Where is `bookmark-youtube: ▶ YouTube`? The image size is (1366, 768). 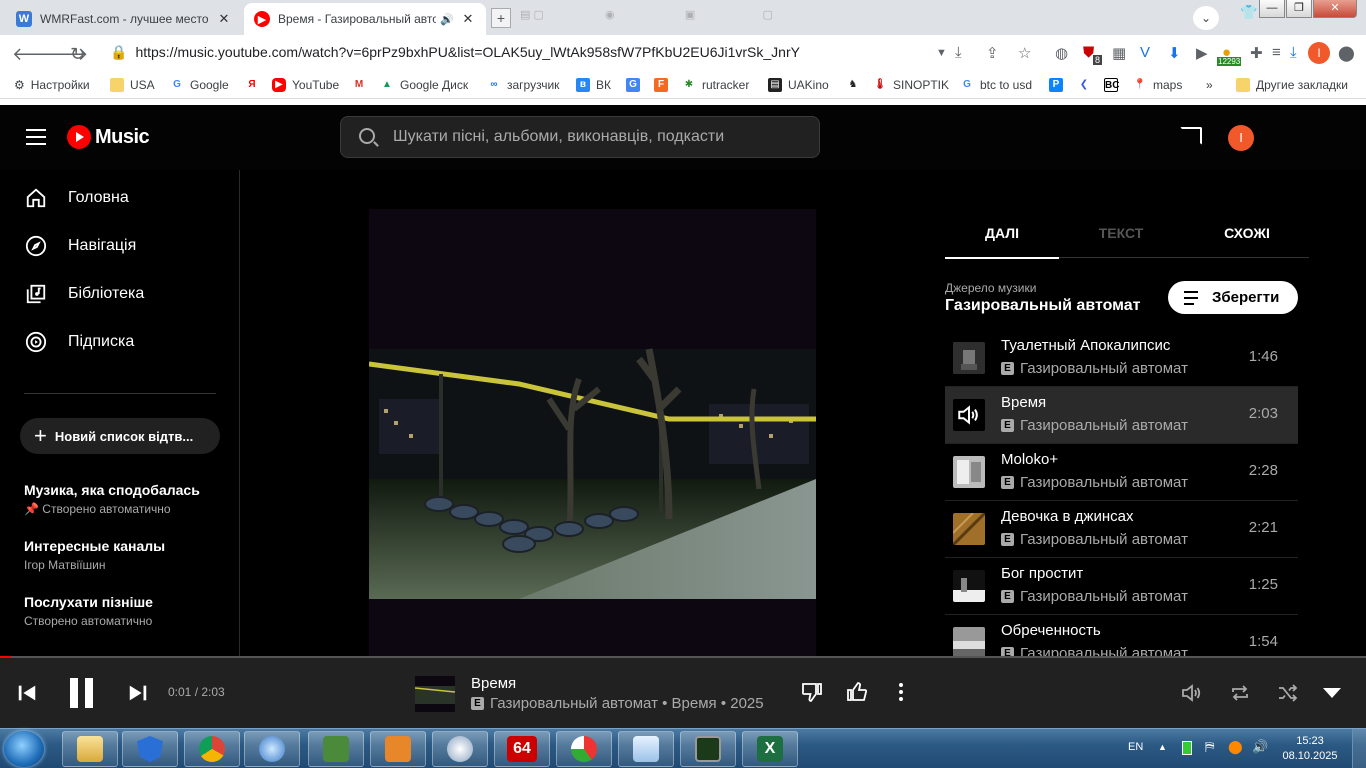
bookmark-youtube: ▶ YouTube is located at coordinates (305, 85).